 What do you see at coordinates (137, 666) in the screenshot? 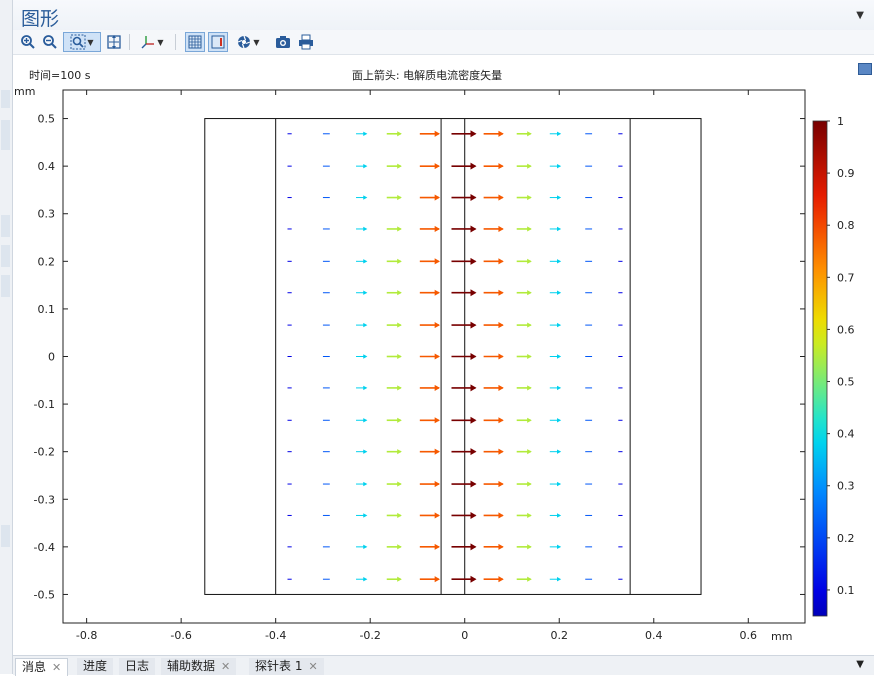
I see `tab-log: 日志` at bounding box center [137, 666].